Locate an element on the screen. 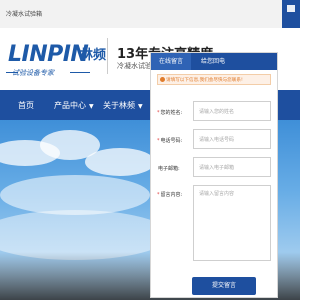 The width and height of the screenshot is (320, 300). square-icon is located at coordinates (291, 8).